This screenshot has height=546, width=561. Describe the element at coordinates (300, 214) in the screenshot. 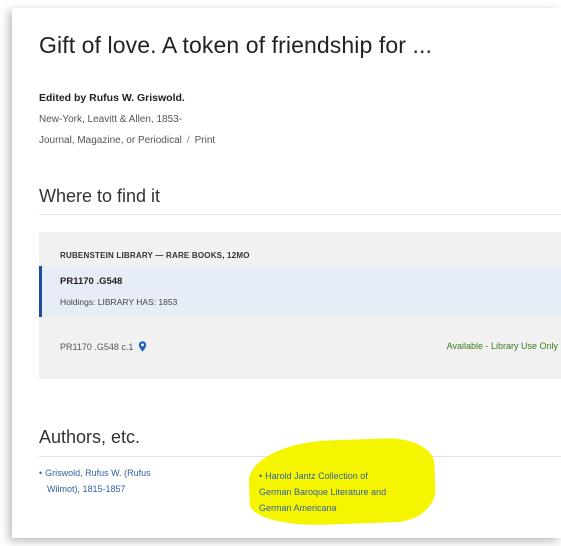

I see `section-divider` at that location.